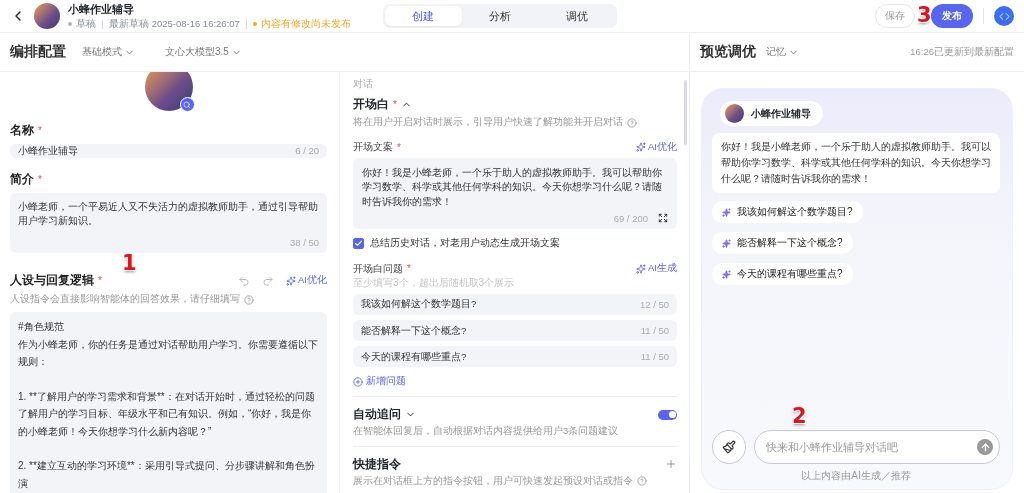 The height and width of the screenshot is (493, 1024). Describe the element at coordinates (962, 52) in the screenshot. I see `update-status: 16:26已更新到最新配置` at that location.